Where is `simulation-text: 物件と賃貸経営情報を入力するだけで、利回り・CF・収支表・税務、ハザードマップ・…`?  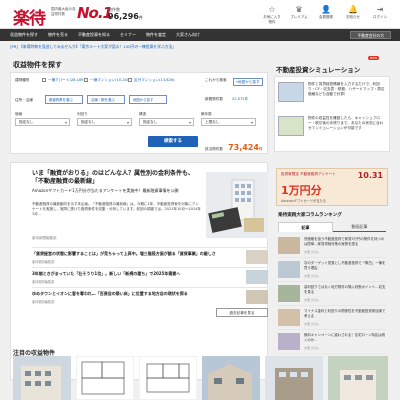 simulation-text: 物件と賃貸経営情報を入力するだけで、利回り・CF・収支表・税務、ハザードマップ・… is located at coordinates (346, 89).